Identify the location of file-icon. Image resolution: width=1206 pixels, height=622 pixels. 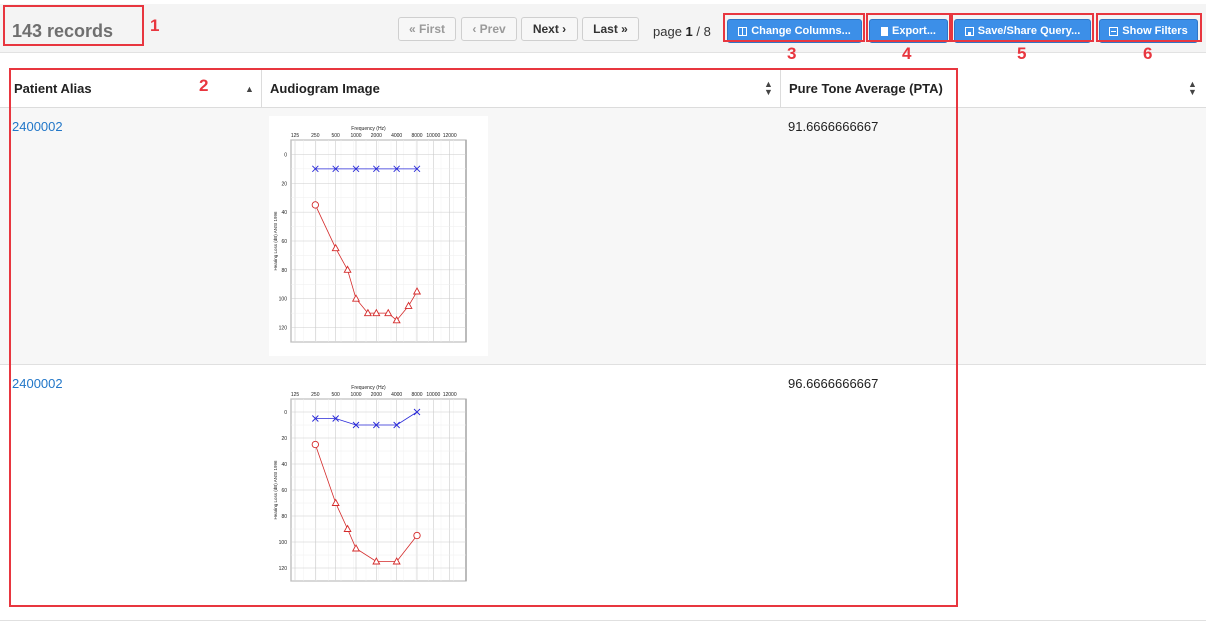
(884, 31).